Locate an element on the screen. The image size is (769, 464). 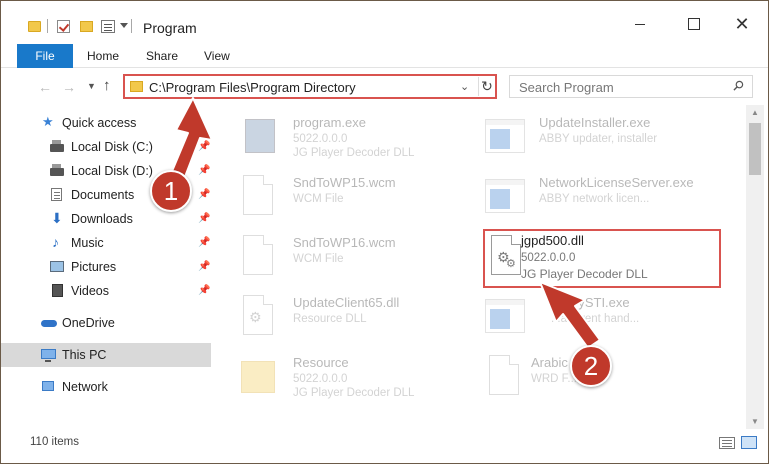
search-box: Search Program is located at coordinates (631, 86).